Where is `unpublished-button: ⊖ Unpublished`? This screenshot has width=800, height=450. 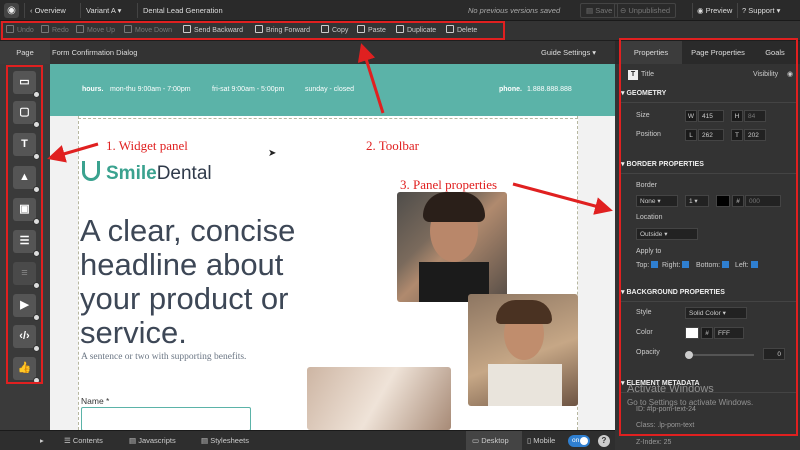
unpublished-button: ⊖ Unpublished is located at coordinates (645, 10).